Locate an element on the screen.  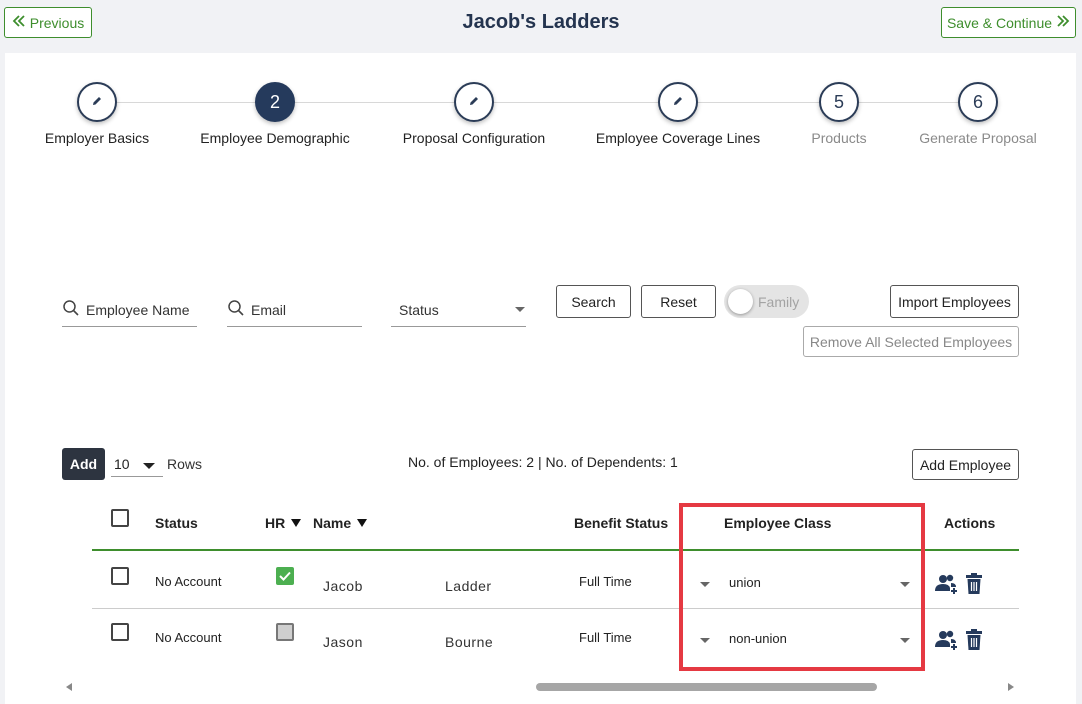
status-header: Status is located at coordinates (176, 523).